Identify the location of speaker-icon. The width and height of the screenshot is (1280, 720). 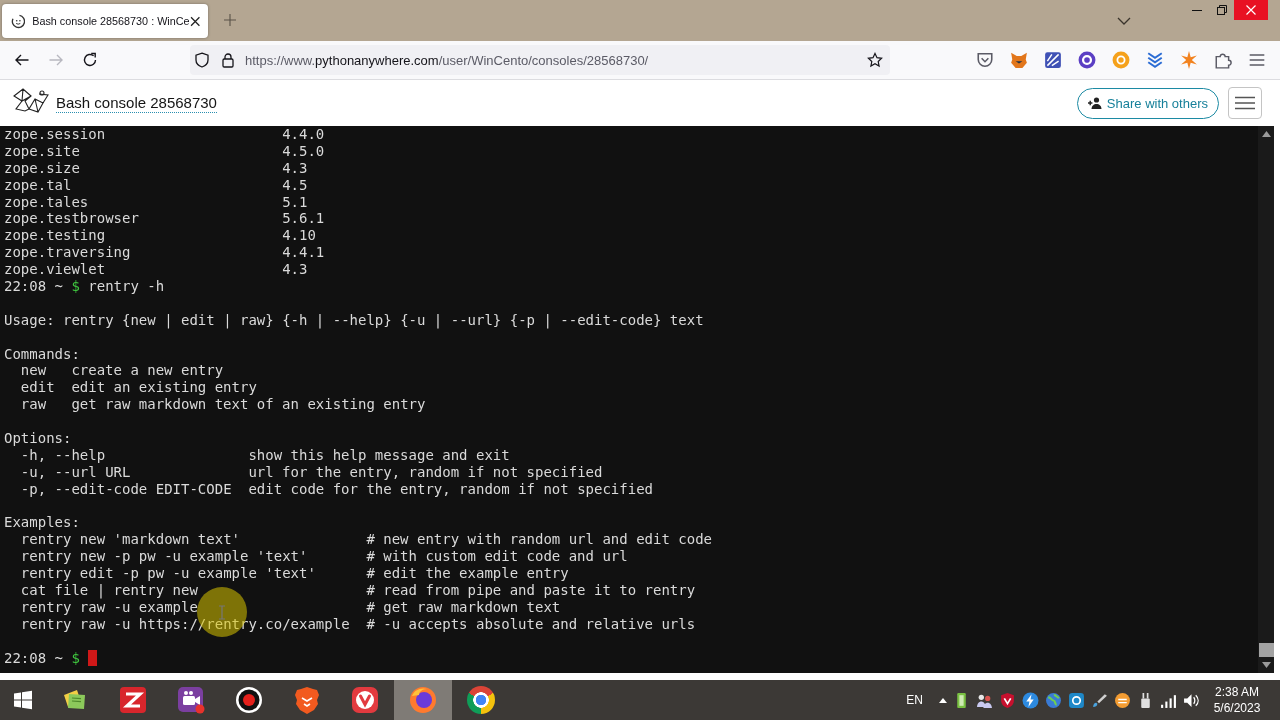
(1191, 700).